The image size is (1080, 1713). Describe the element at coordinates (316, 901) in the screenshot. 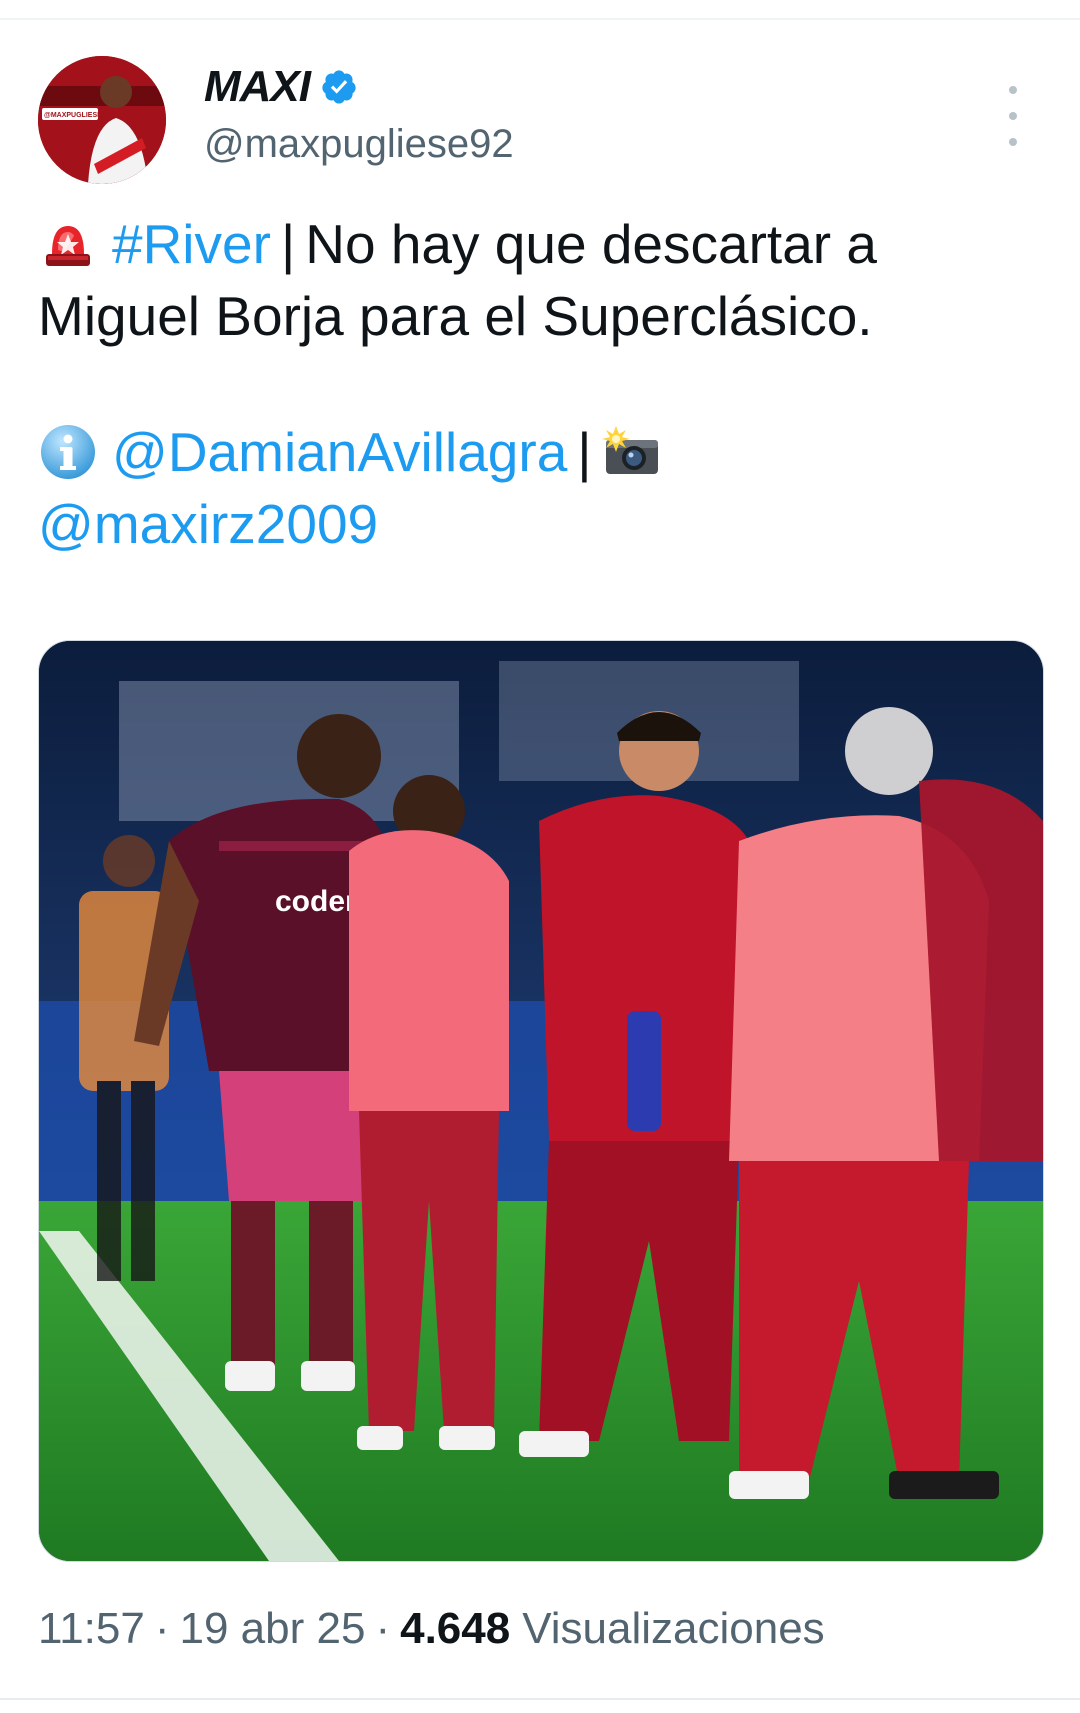

I see `jersey-sponsor-text: coder` at that location.